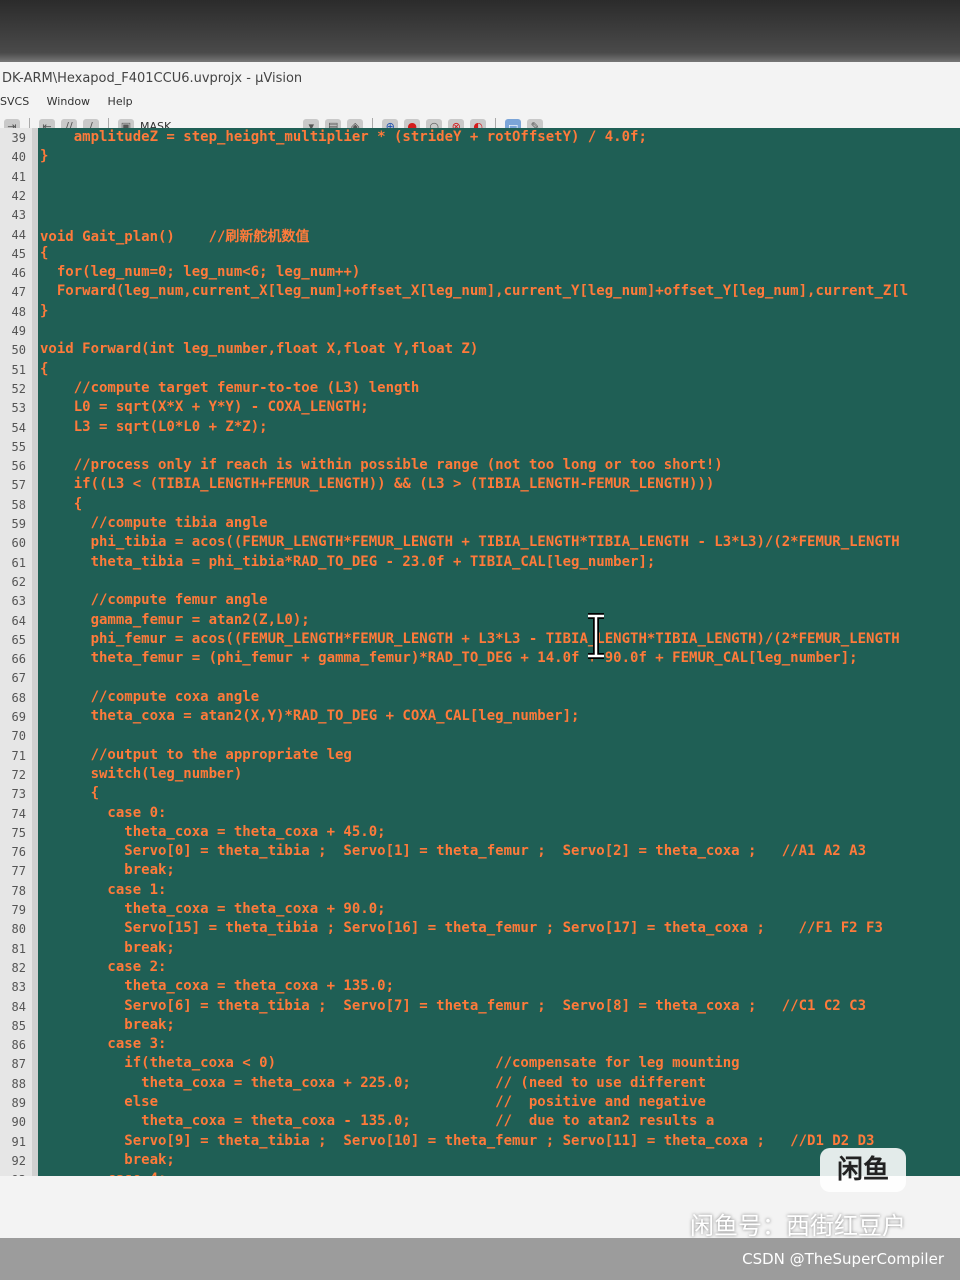 The height and width of the screenshot is (1280, 960). I want to click on code-line: //output to the appropriate leg, so click(196, 755).